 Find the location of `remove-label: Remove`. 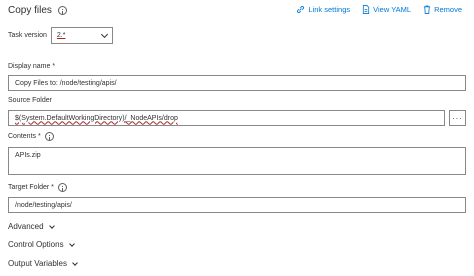

remove-label: Remove is located at coordinates (448, 9).